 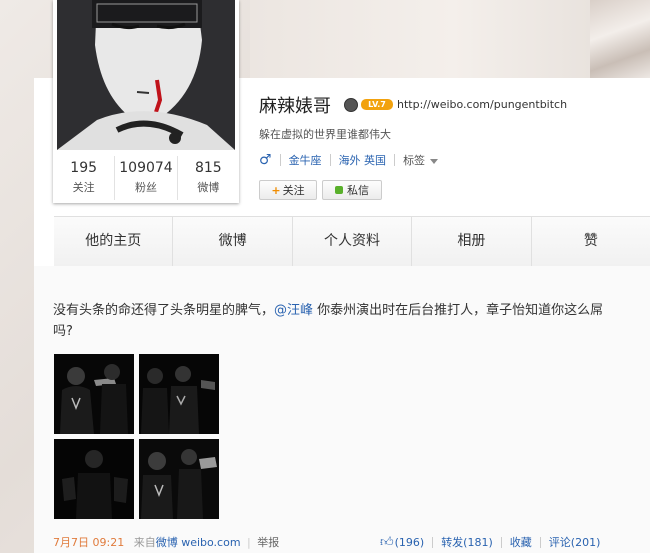 I want to click on avatar-illustration, so click(x=146, y=75).